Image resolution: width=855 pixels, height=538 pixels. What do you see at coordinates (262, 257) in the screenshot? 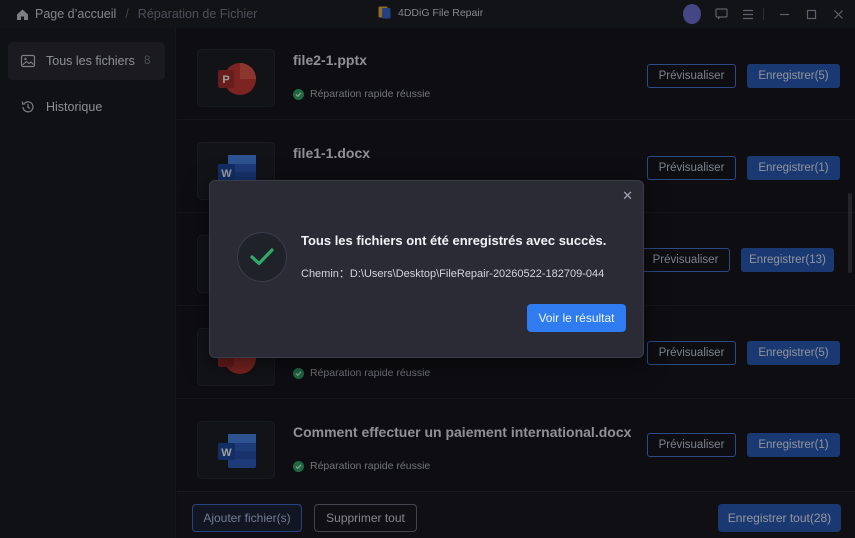
I see `success-check-icon` at bounding box center [262, 257].